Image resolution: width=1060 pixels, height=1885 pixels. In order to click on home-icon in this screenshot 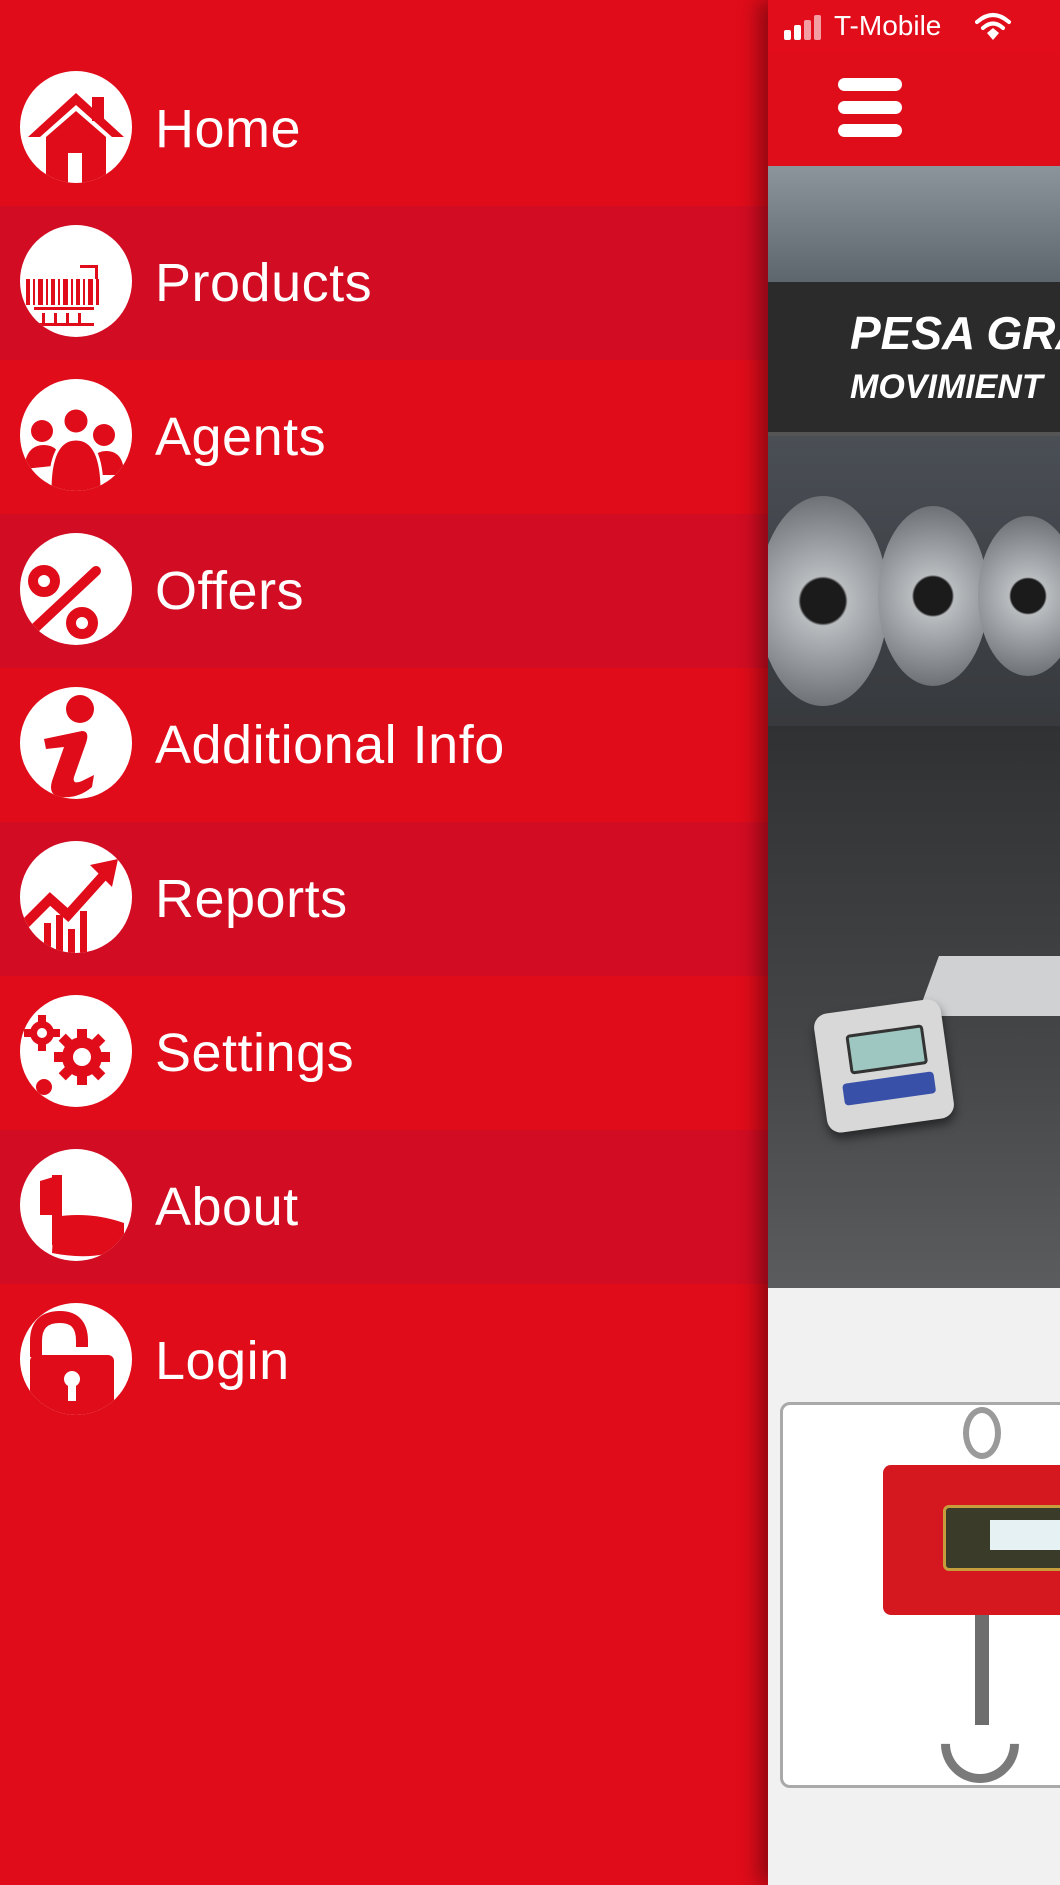, I will do `click(76, 127)`.